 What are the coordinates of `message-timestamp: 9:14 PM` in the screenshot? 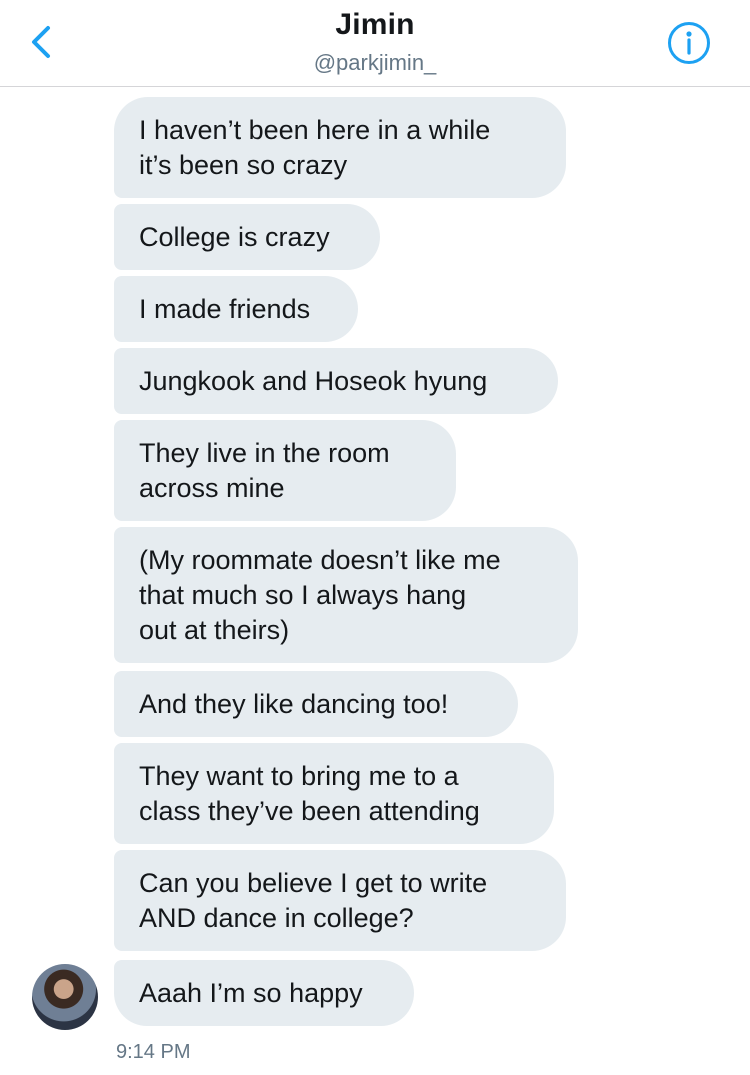 It's located at (153, 1052).